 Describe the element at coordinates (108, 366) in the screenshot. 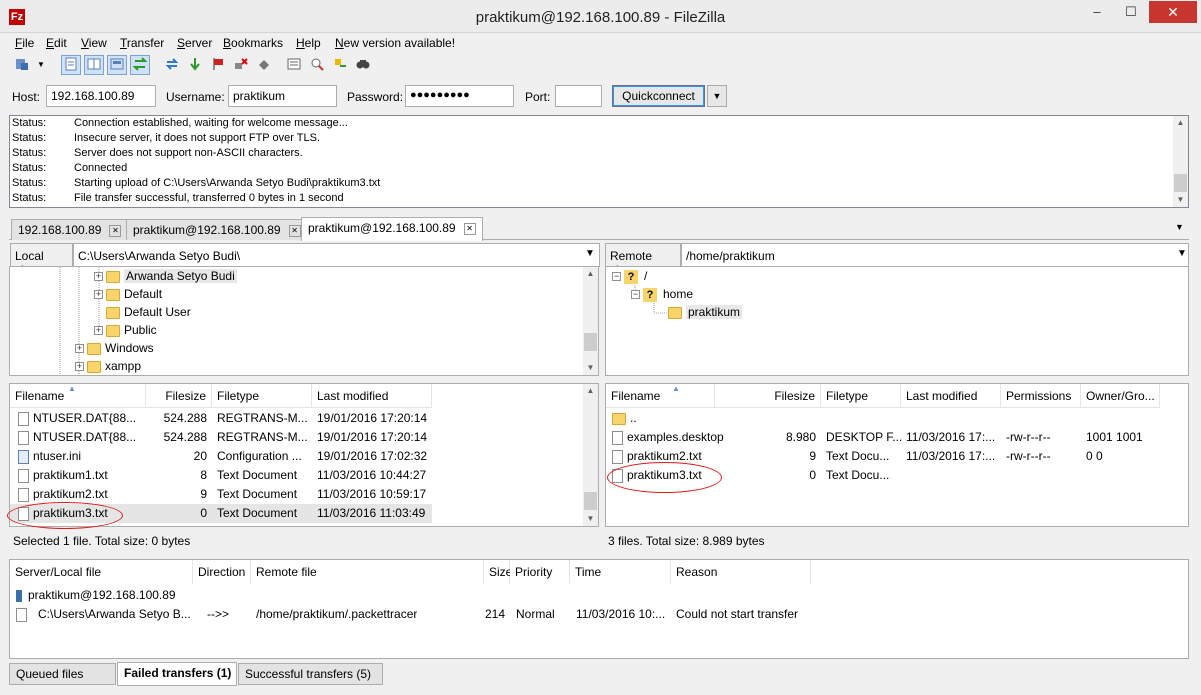

I see `tree-item-xampp: + xampp` at that location.